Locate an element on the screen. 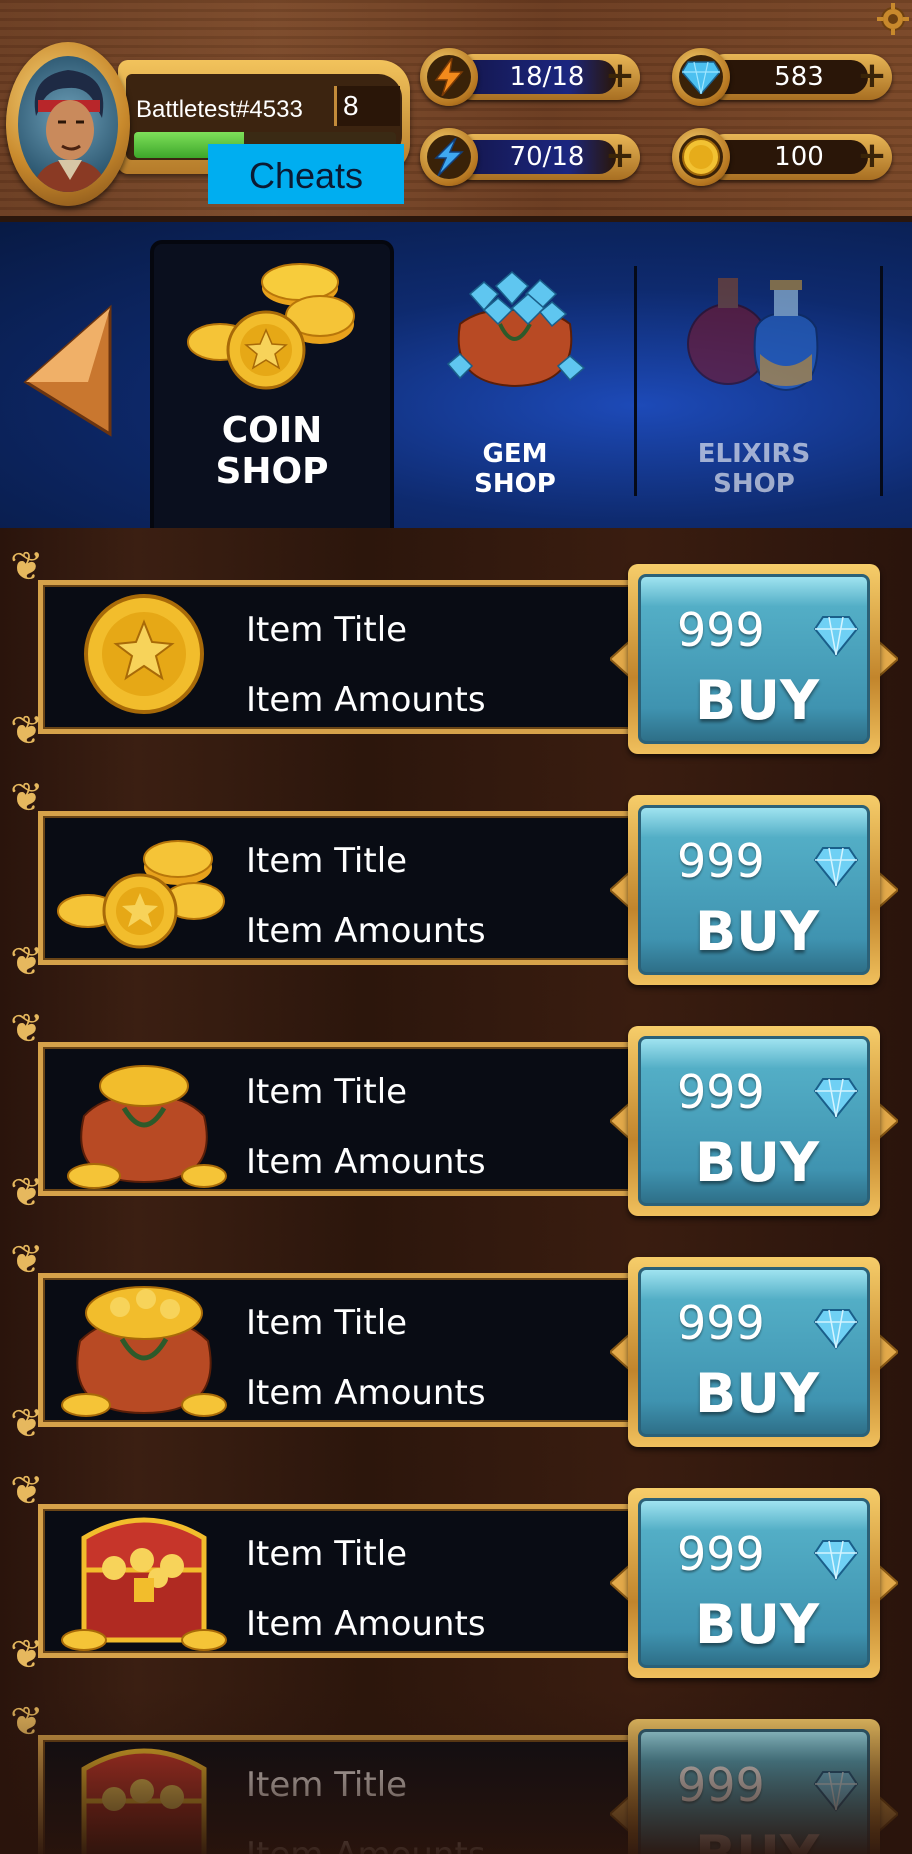  coin-icon is located at coordinates (701, 157).